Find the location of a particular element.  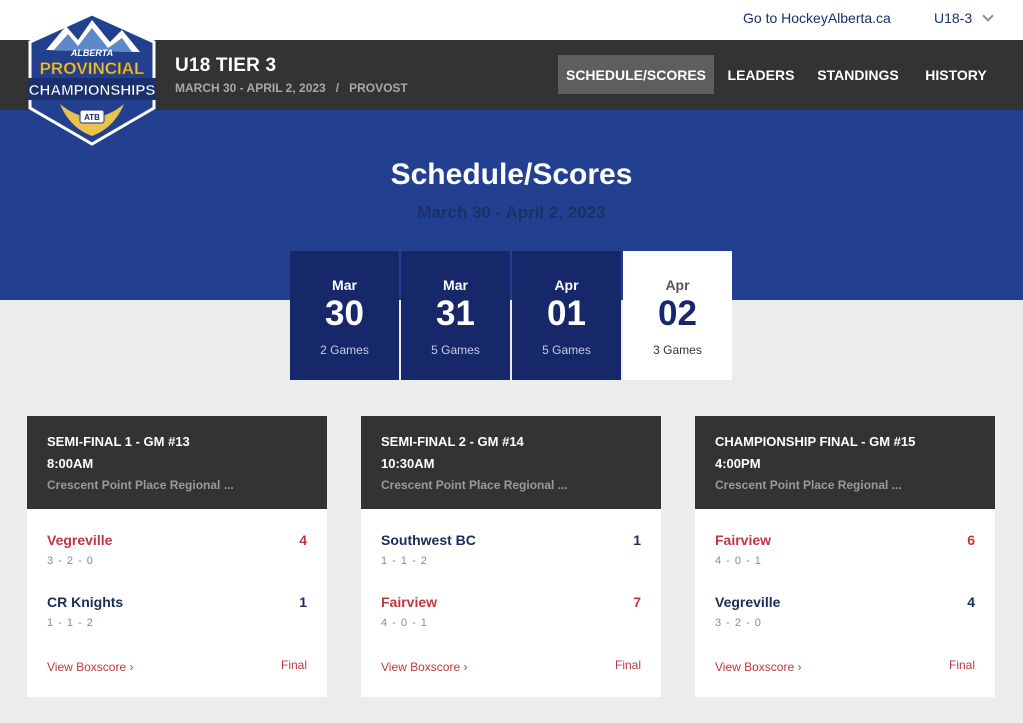

away-team-name: Vegreville is located at coordinates (747, 602).